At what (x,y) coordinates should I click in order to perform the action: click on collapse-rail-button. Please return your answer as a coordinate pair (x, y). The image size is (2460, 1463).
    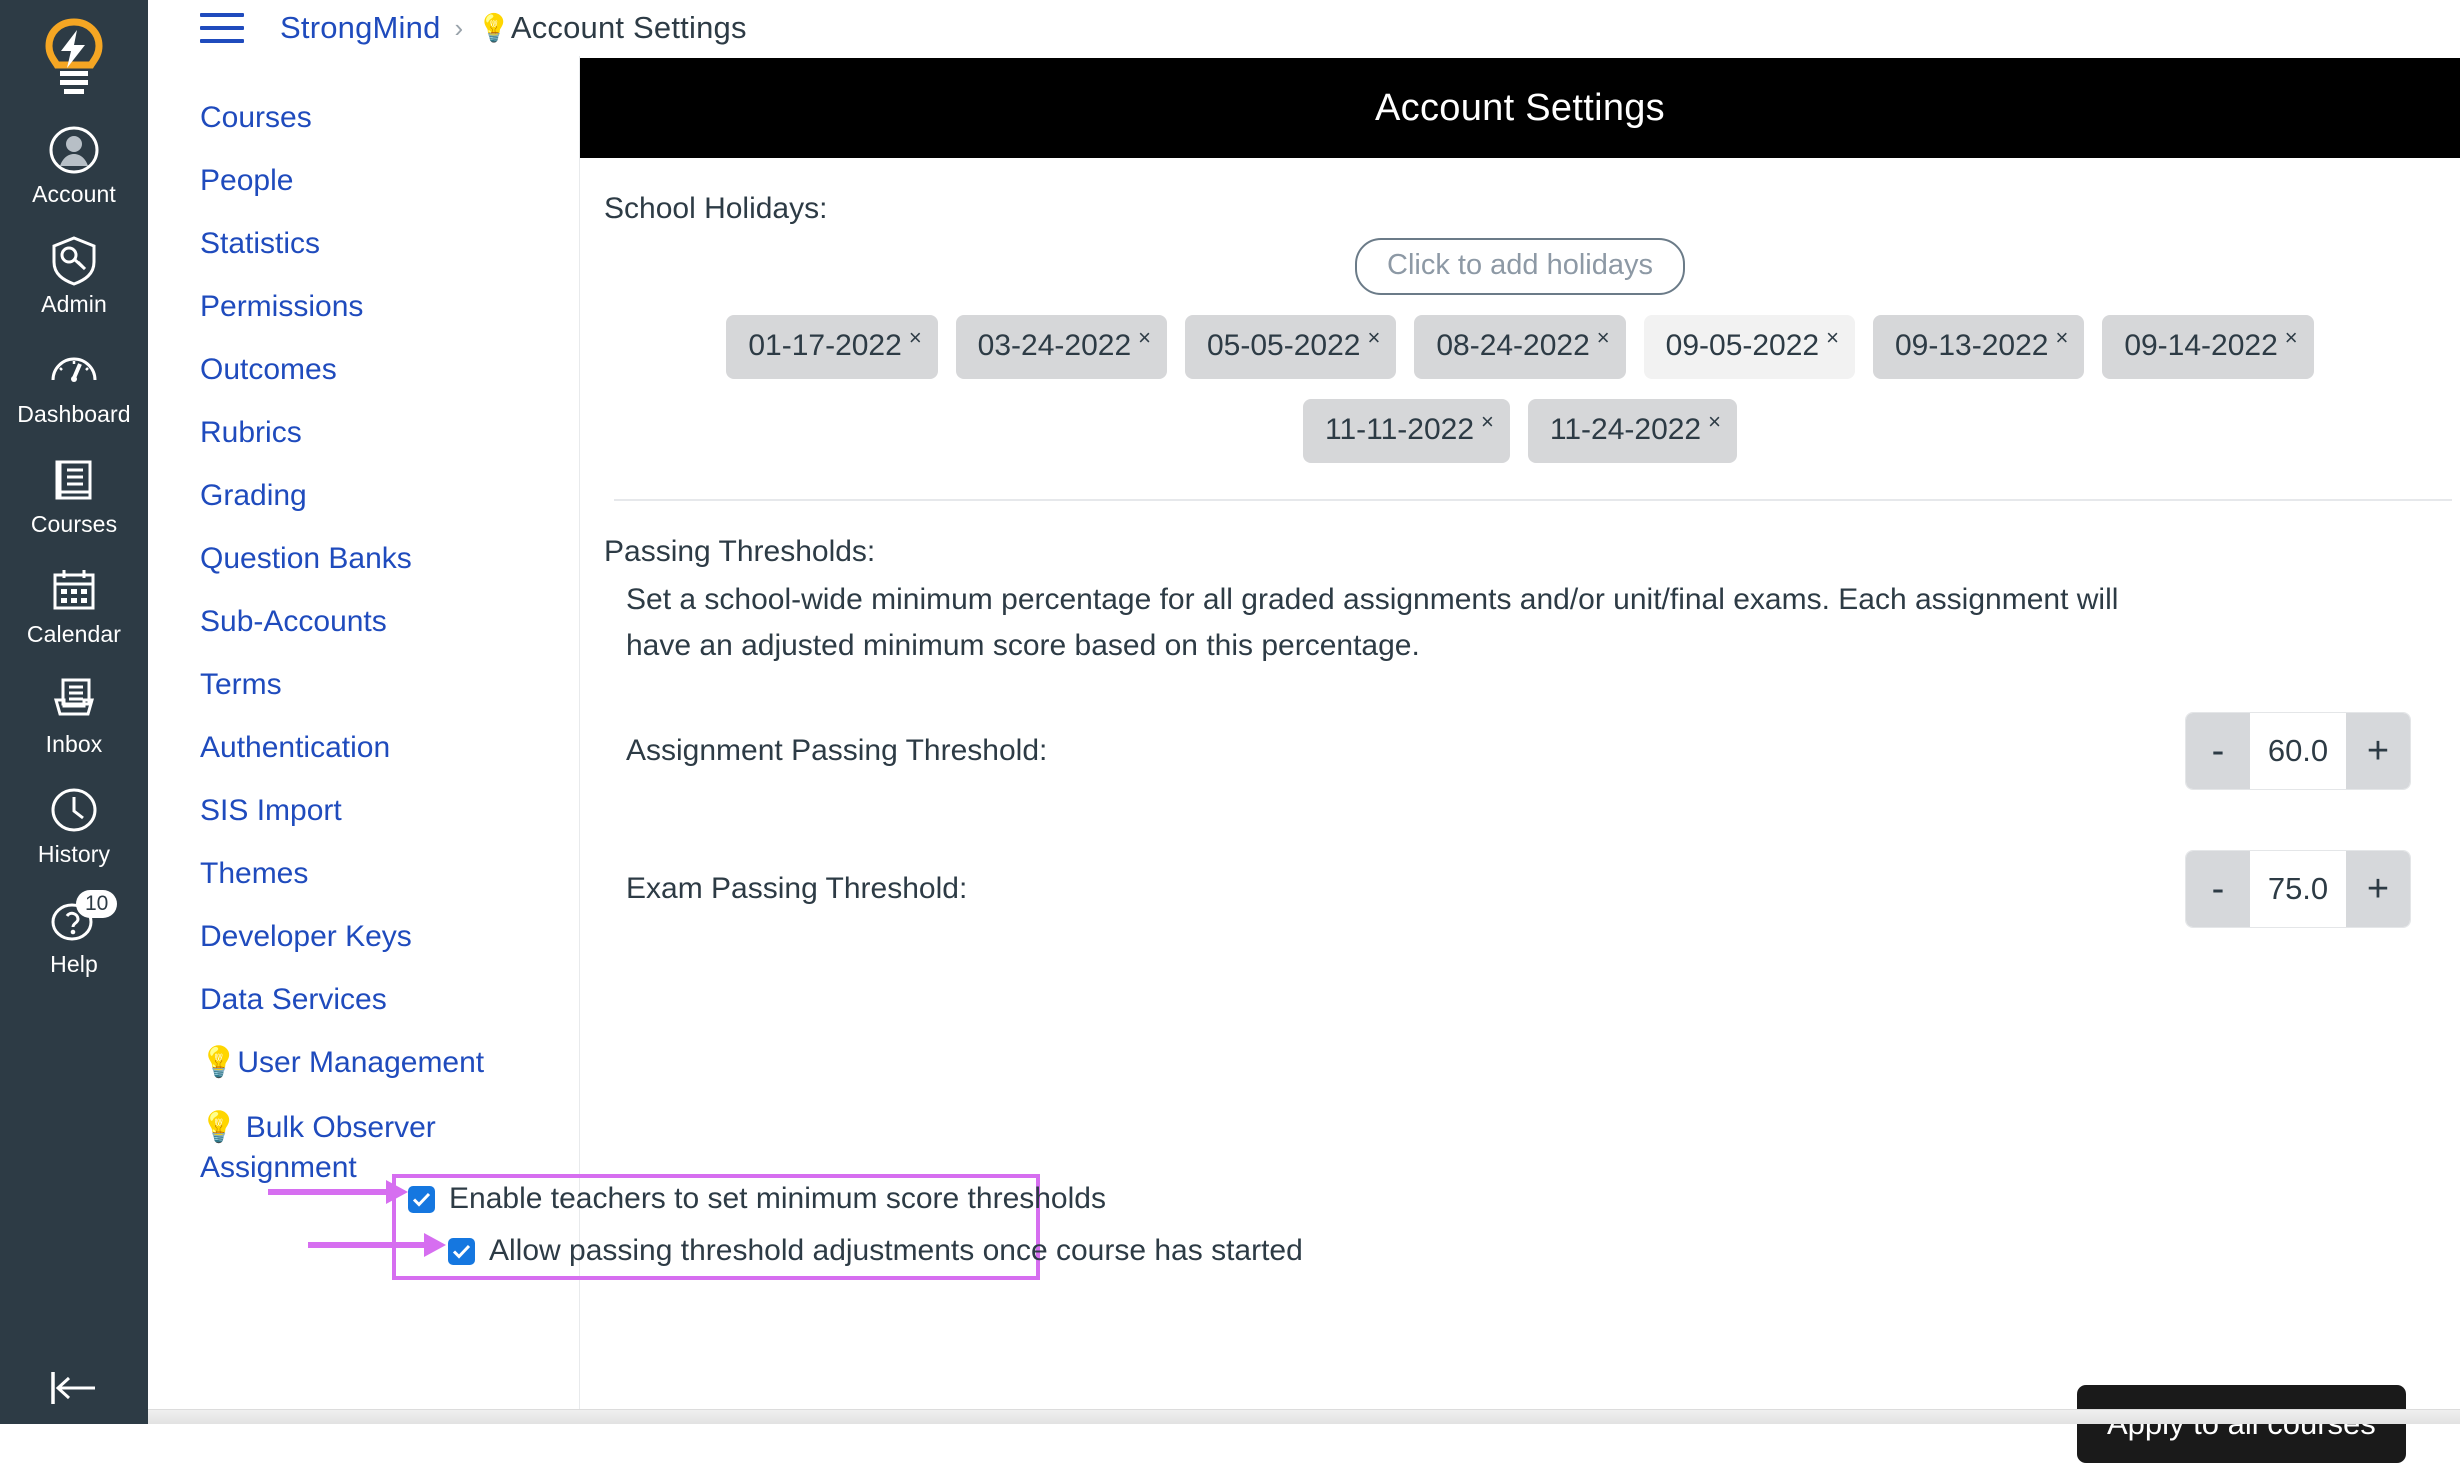
    Looking at the image, I should click on (74, 1388).